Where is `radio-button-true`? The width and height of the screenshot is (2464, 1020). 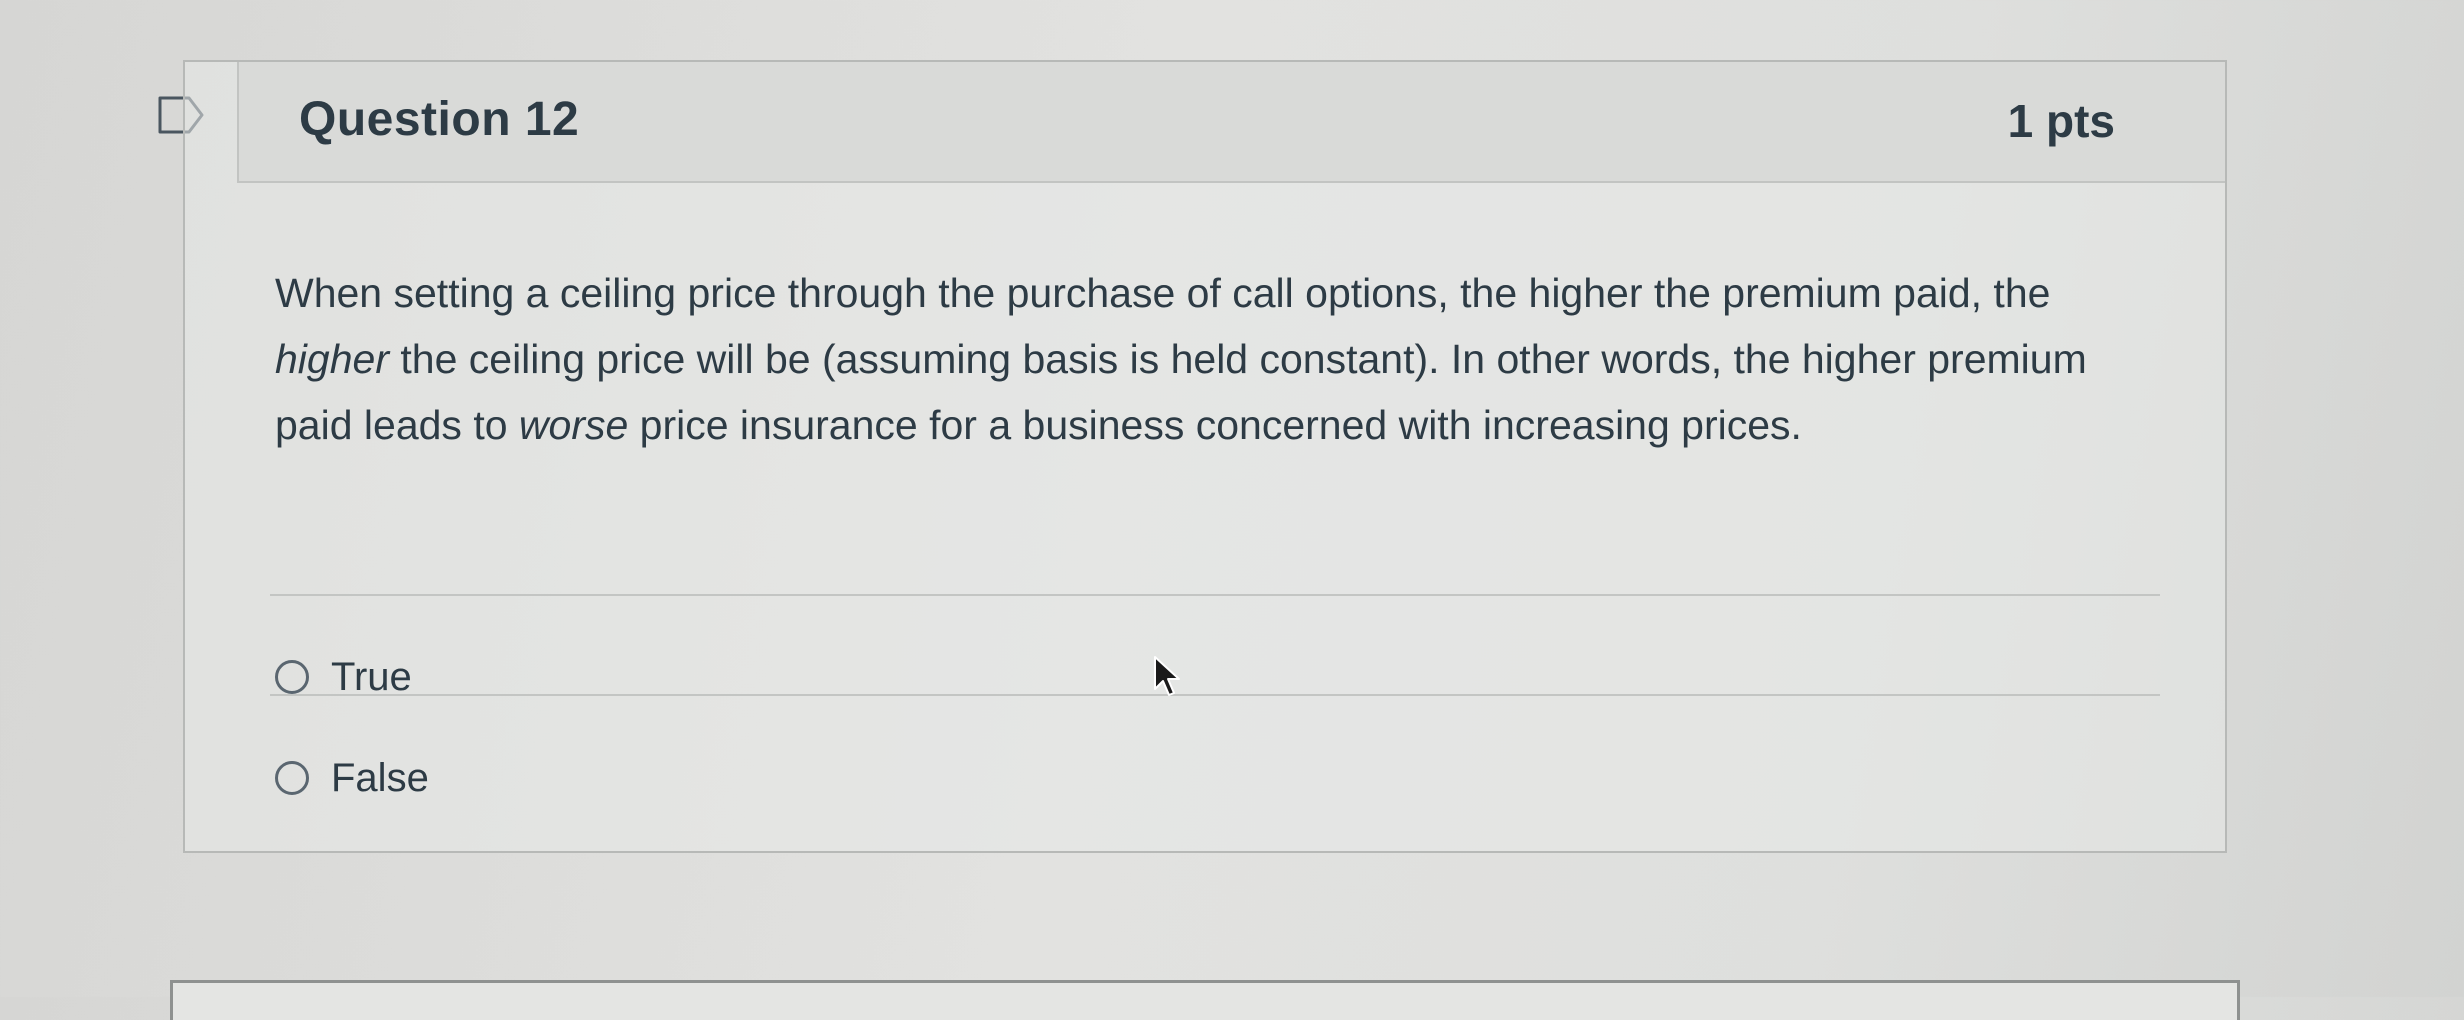
radio-button-true is located at coordinates (292, 677).